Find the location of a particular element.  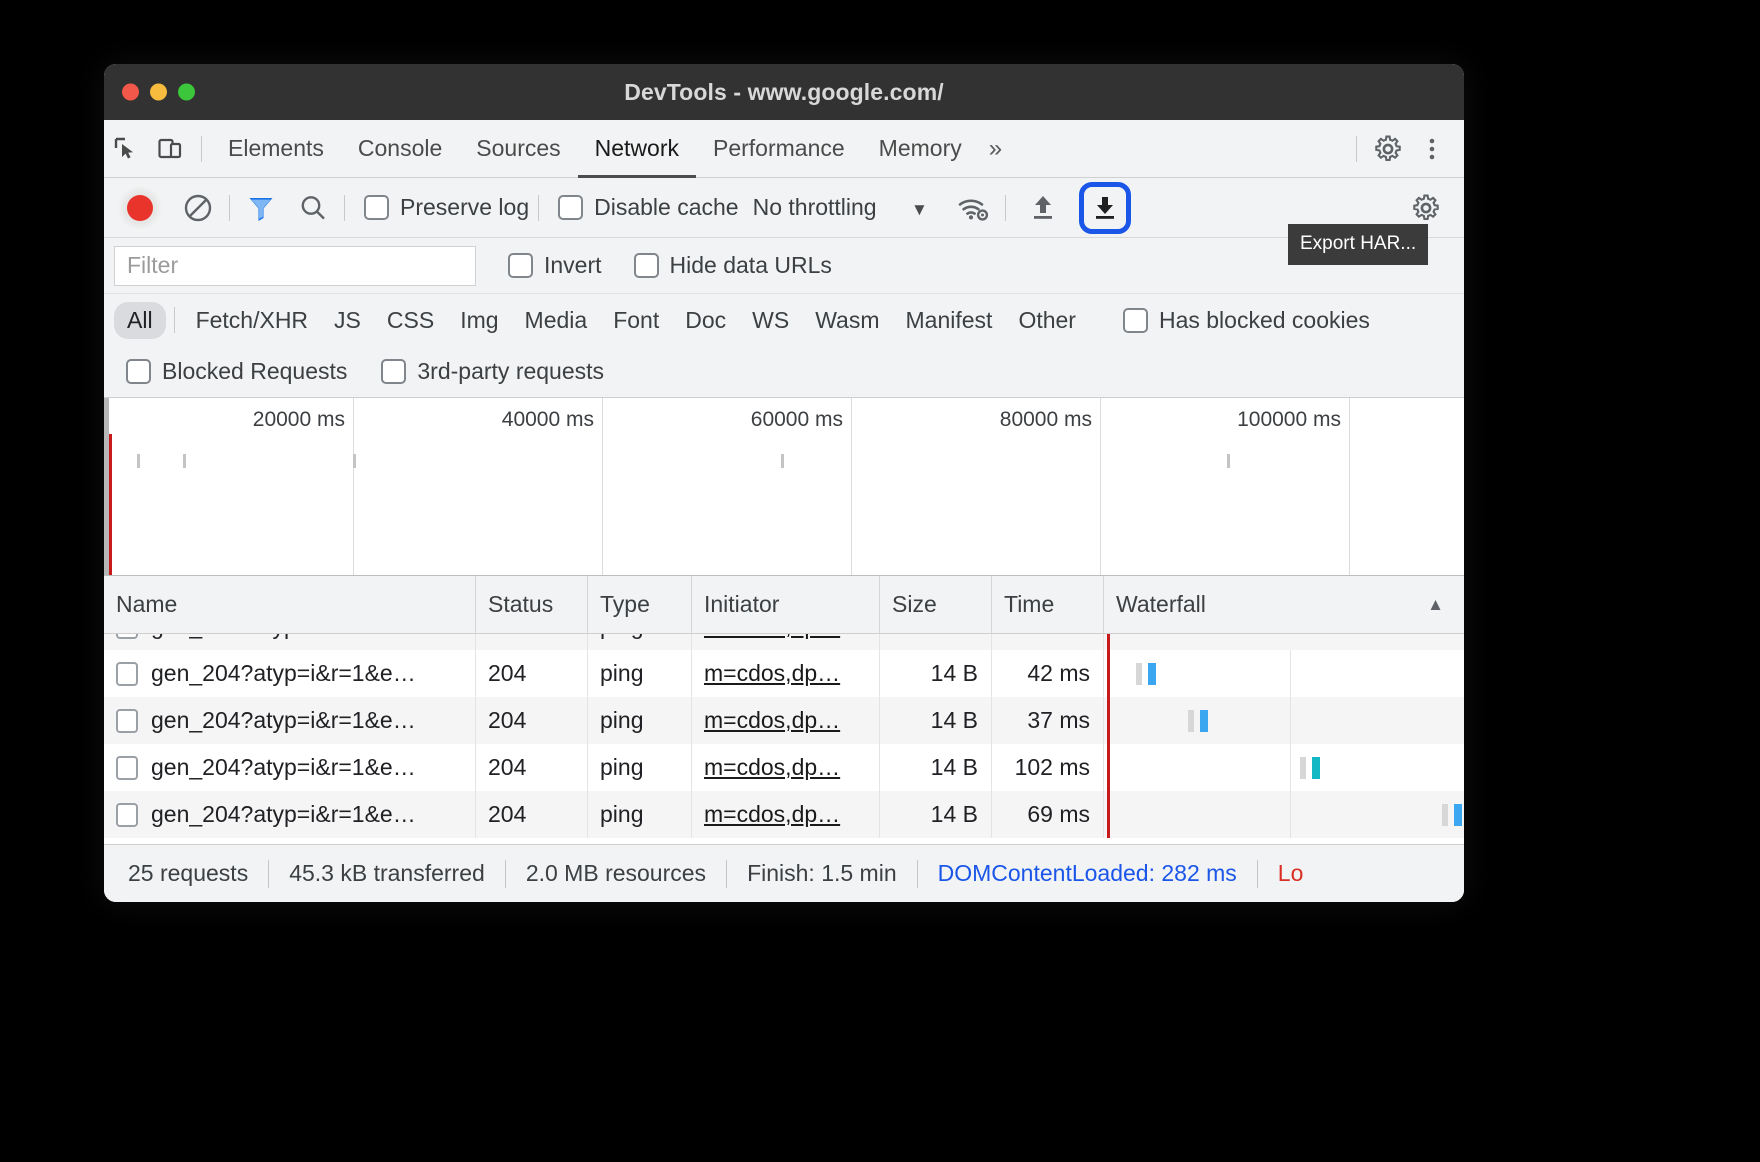

filter-input: Filter is located at coordinates (295, 265).